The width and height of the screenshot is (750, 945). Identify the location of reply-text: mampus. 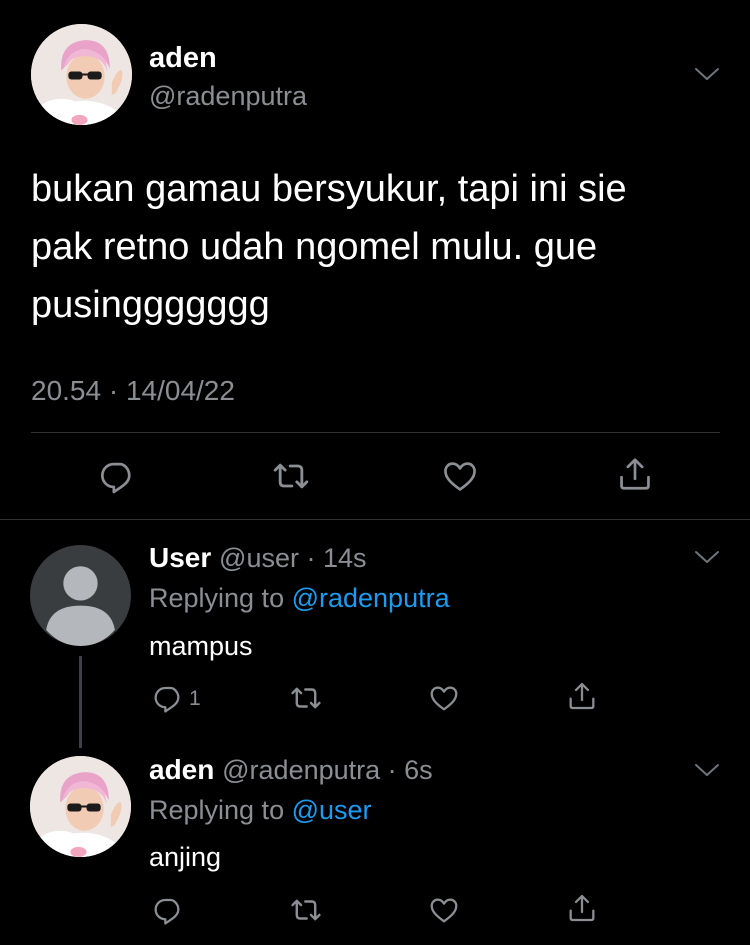
(201, 646).